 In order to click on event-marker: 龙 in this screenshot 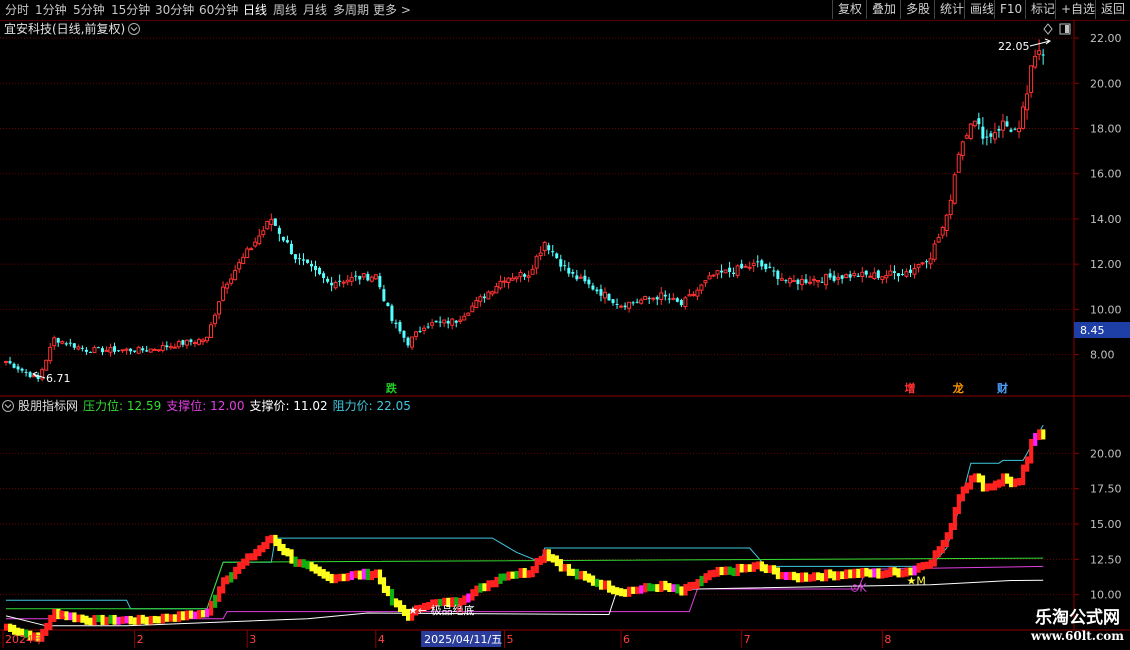, I will do `click(958, 388)`.